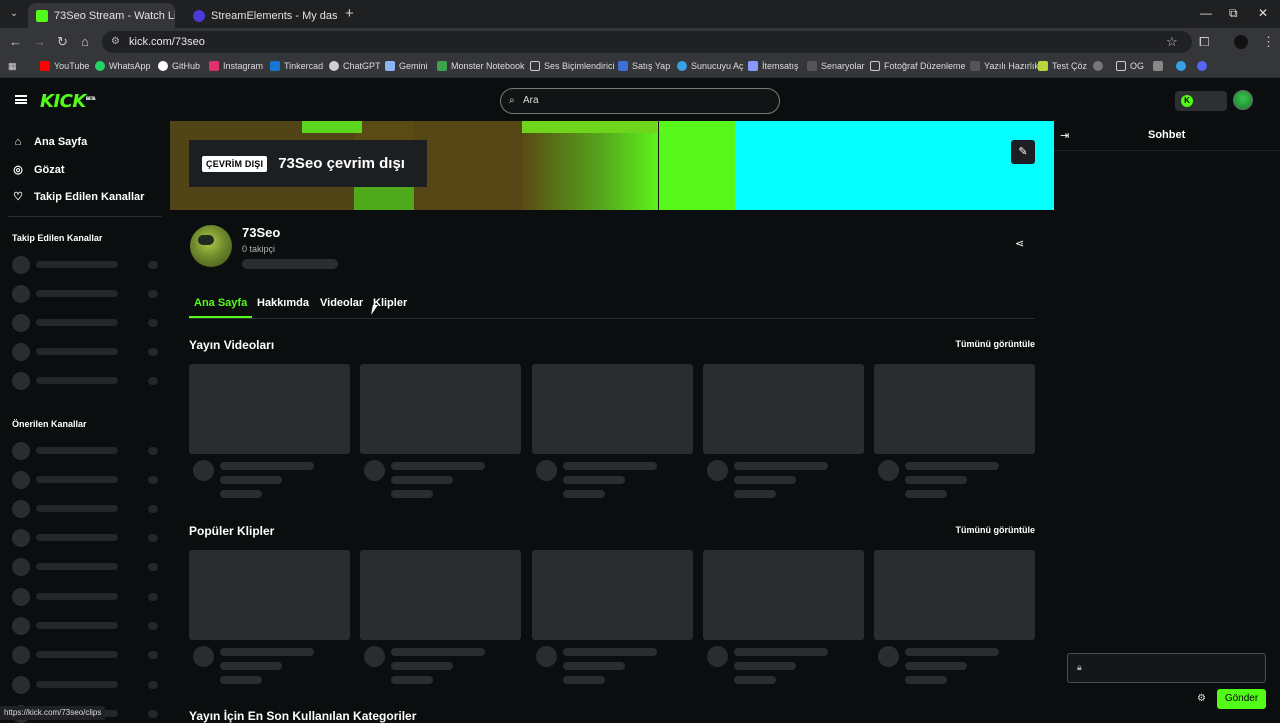  Describe the element at coordinates (1201, 101) in the screenshot. I see `extension-toggle-button: K` at that location.